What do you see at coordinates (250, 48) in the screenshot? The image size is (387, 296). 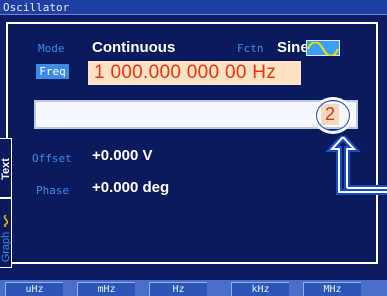 I see `function-label: Fctn` at bounding box center [250, 48].